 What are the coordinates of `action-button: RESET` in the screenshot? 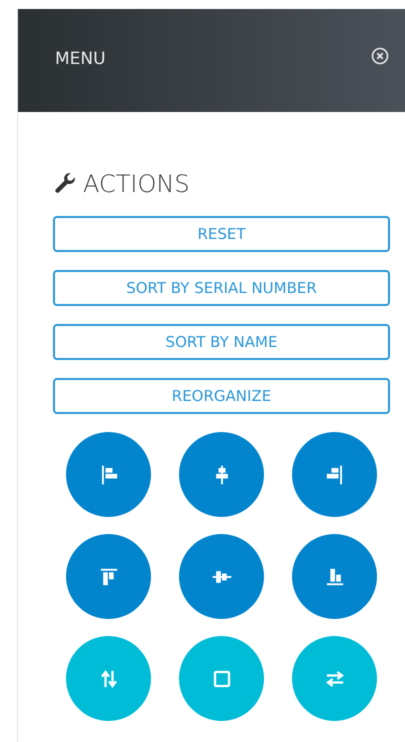 It's located at (221, 234).